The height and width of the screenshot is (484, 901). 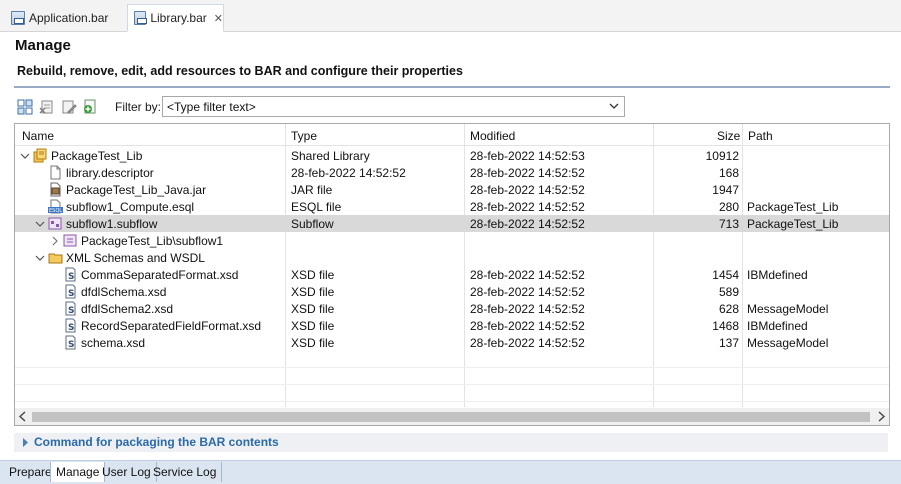 What do you see at coordinates (55, 257) in the screenshot?
I see `folder-icon` at bounding box center [55, 257].